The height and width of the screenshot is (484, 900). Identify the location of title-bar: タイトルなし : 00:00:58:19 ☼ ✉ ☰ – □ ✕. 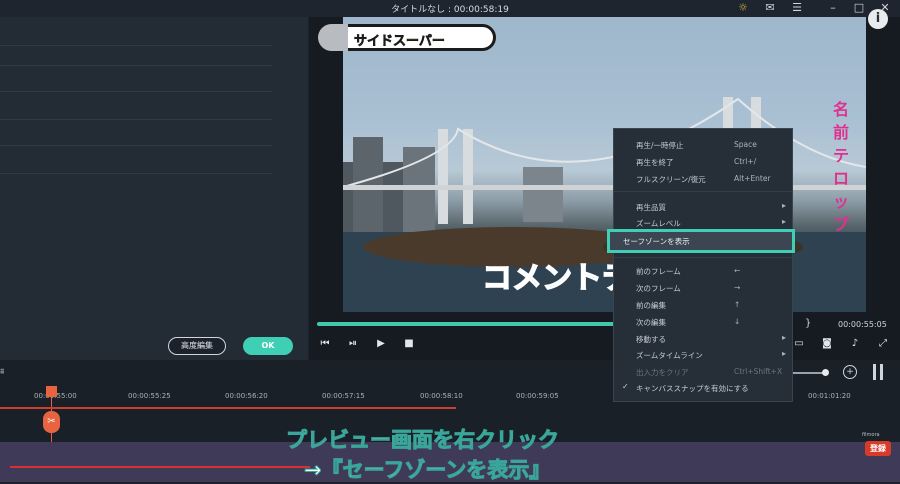
(450, 8).